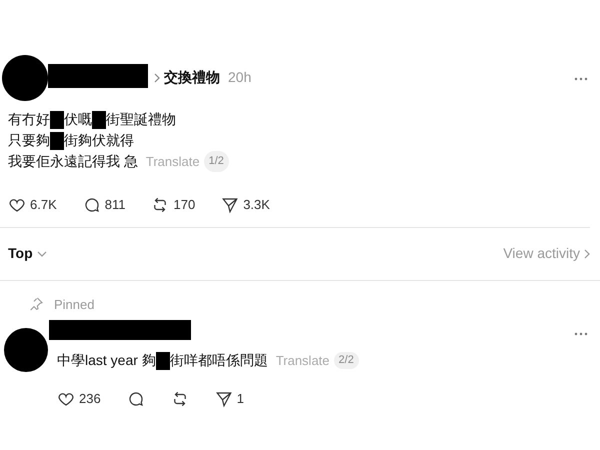  I want to click on chevron-down-icon, so click(41, 253).